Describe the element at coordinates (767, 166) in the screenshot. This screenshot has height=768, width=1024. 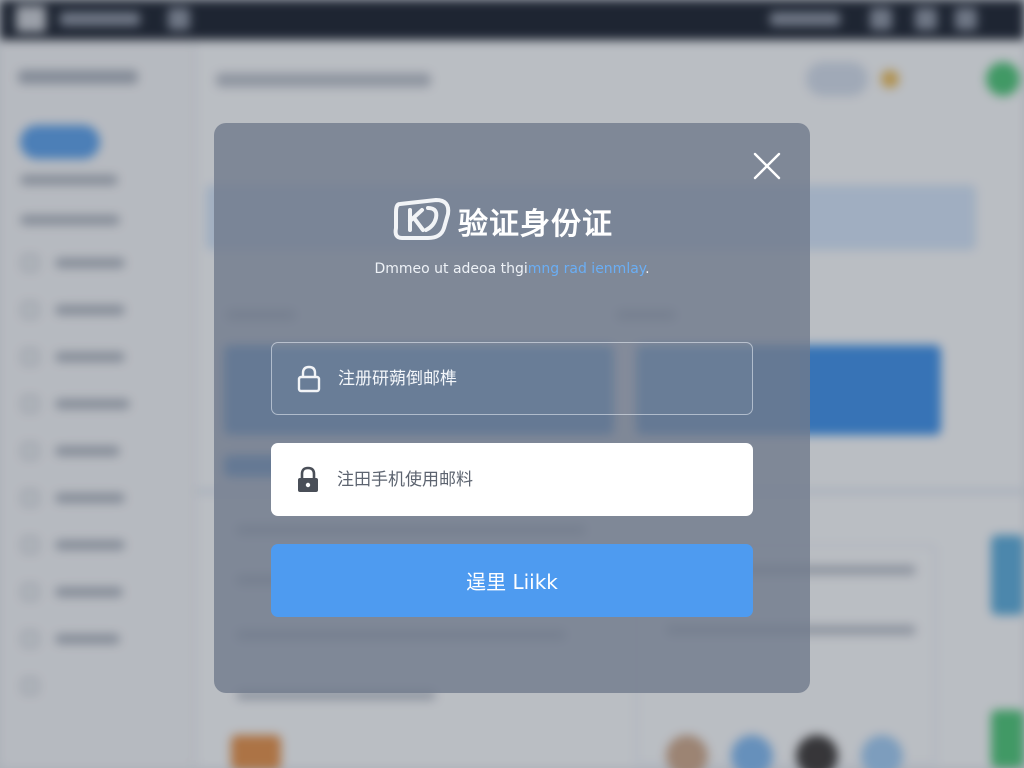
I see `close-icon` at that location.